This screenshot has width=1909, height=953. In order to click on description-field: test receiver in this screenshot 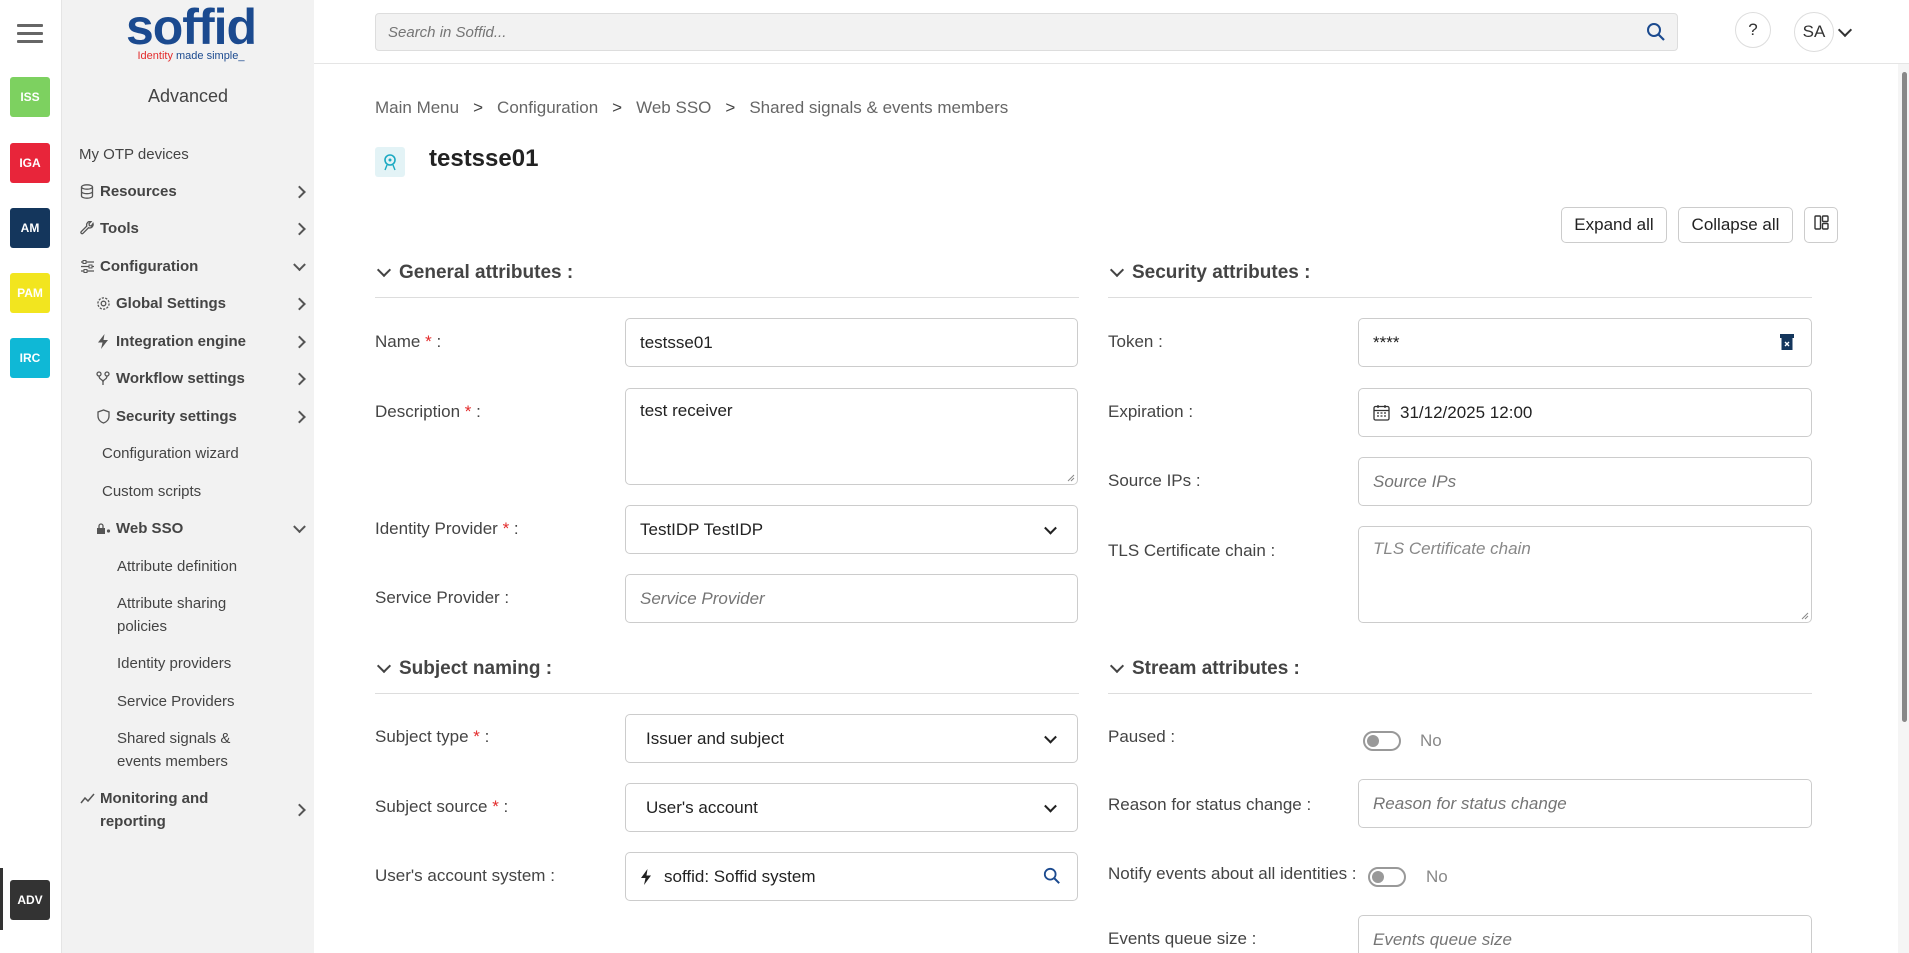, I will do `click(851, 436)`.